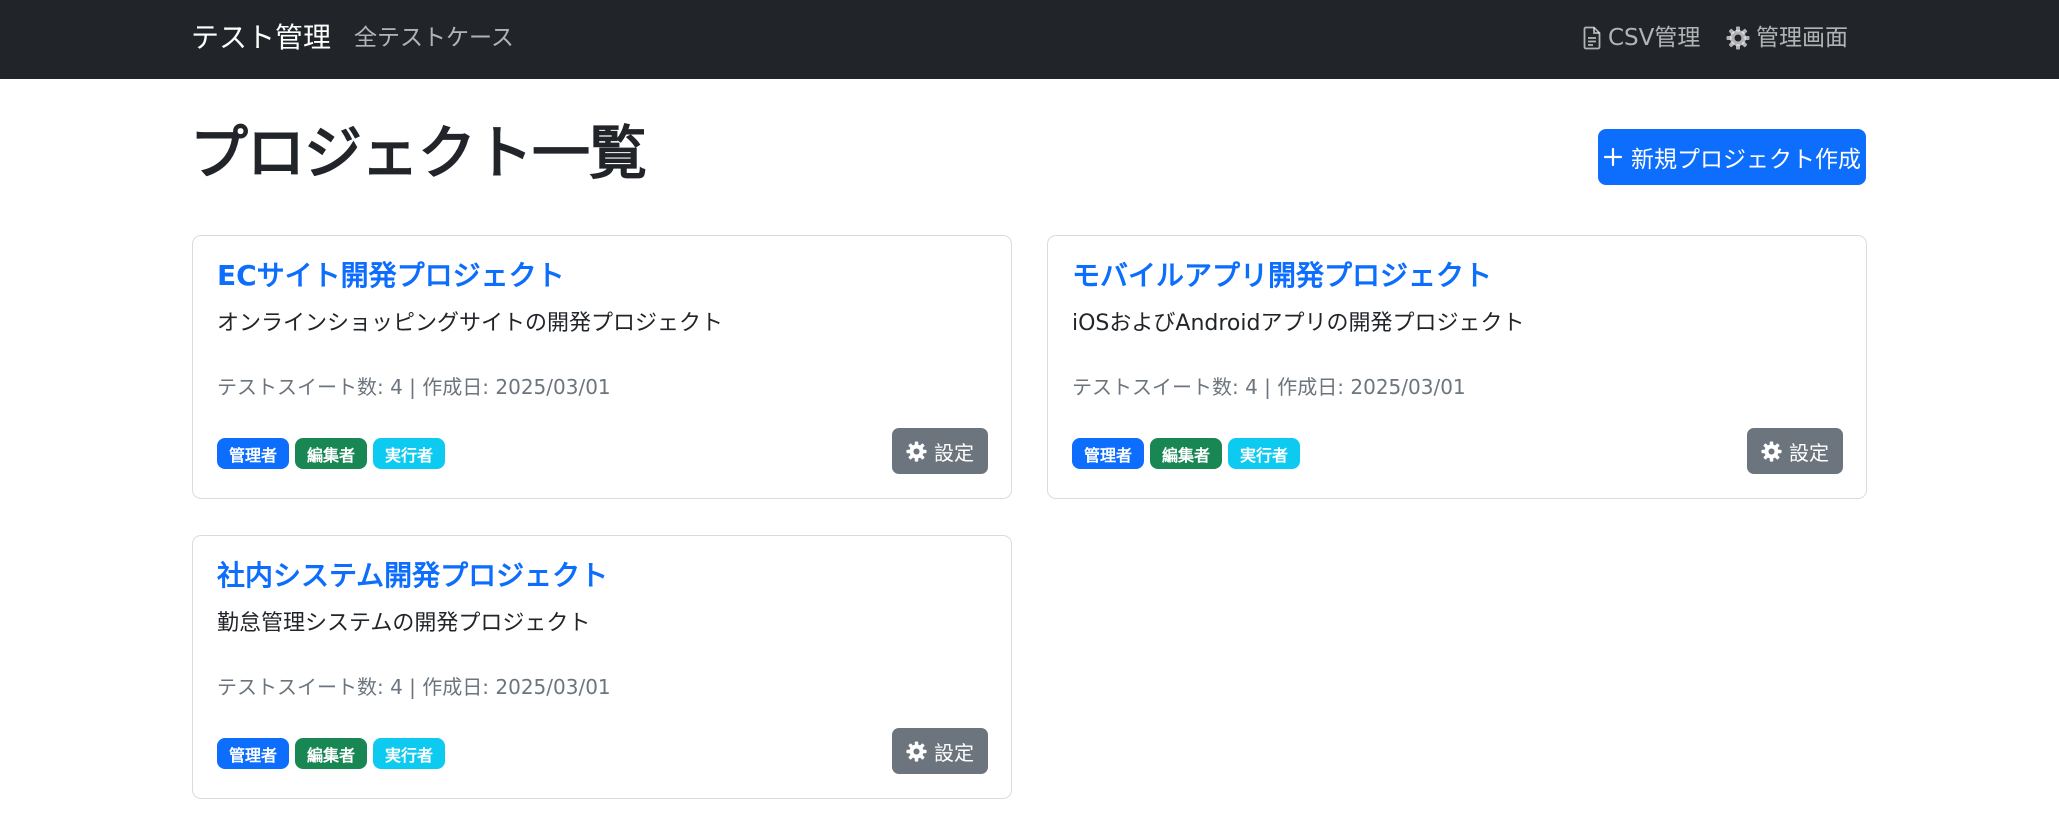 This screenshot has width=2059, height=837. I want to click on nav-admin: 管理画面, so click(1787, 38).